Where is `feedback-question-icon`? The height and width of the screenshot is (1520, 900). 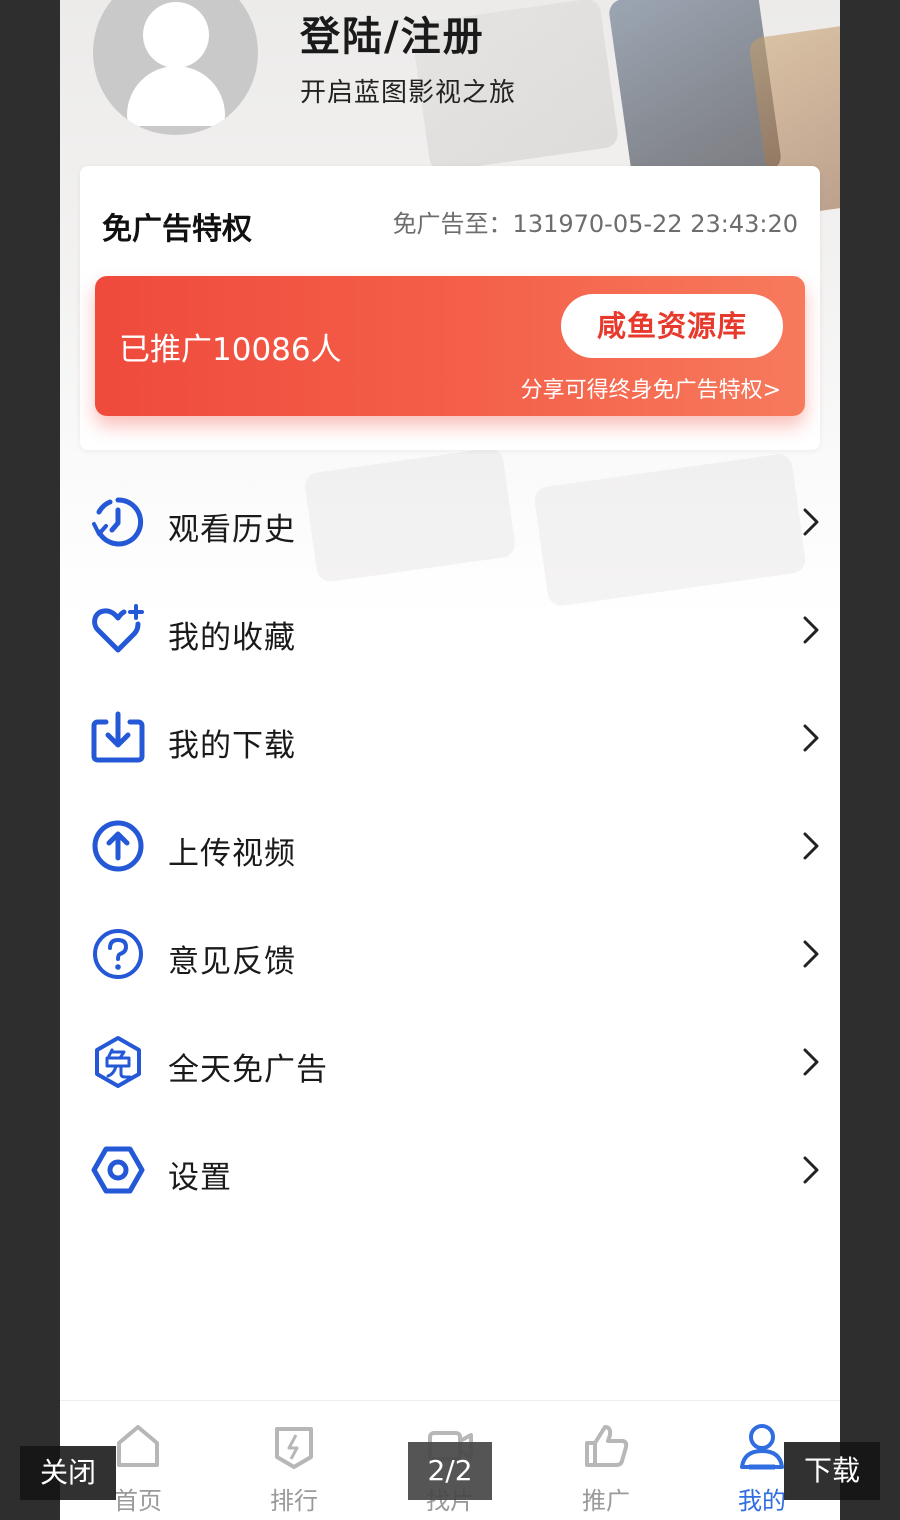
feedback-question-icon is located at coordinates (118, 954).